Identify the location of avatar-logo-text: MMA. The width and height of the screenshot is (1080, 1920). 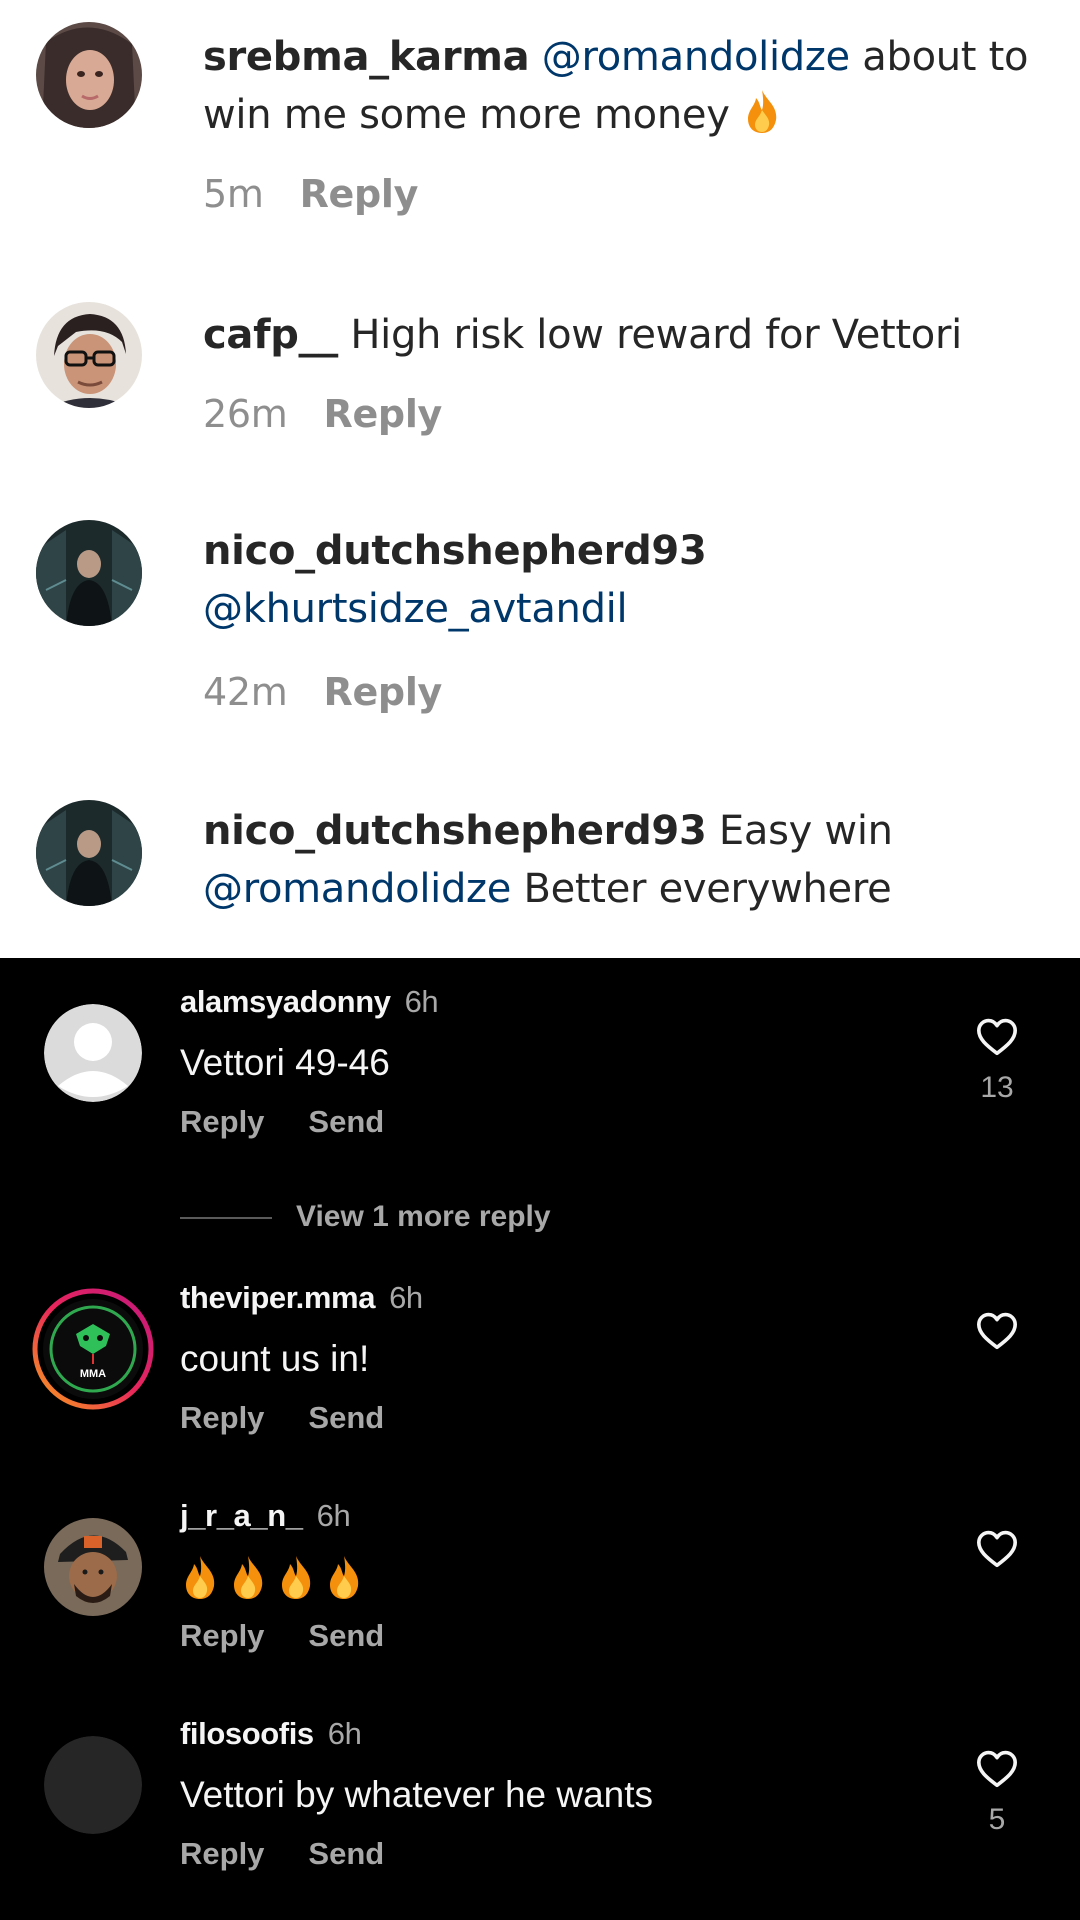
(93, 1374).